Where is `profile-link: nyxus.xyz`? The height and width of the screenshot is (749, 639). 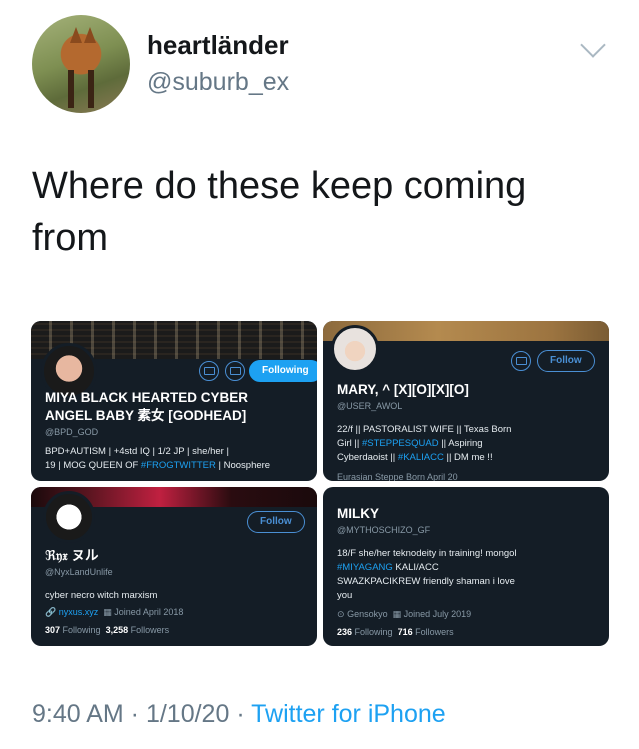
profile-link: nyxus.xyz is located at coordinates (78, 612).